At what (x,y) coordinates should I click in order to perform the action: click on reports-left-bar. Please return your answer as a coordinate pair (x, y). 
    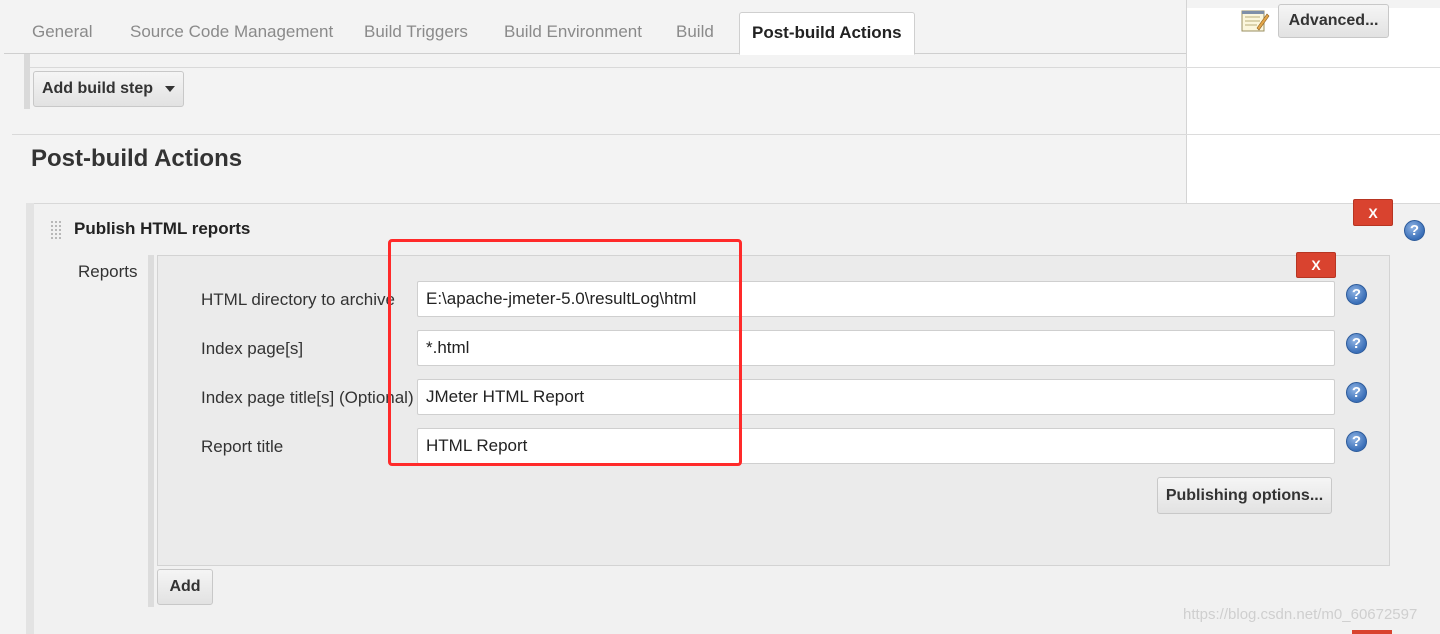
    Looking at the image, I should click on (151, 431).